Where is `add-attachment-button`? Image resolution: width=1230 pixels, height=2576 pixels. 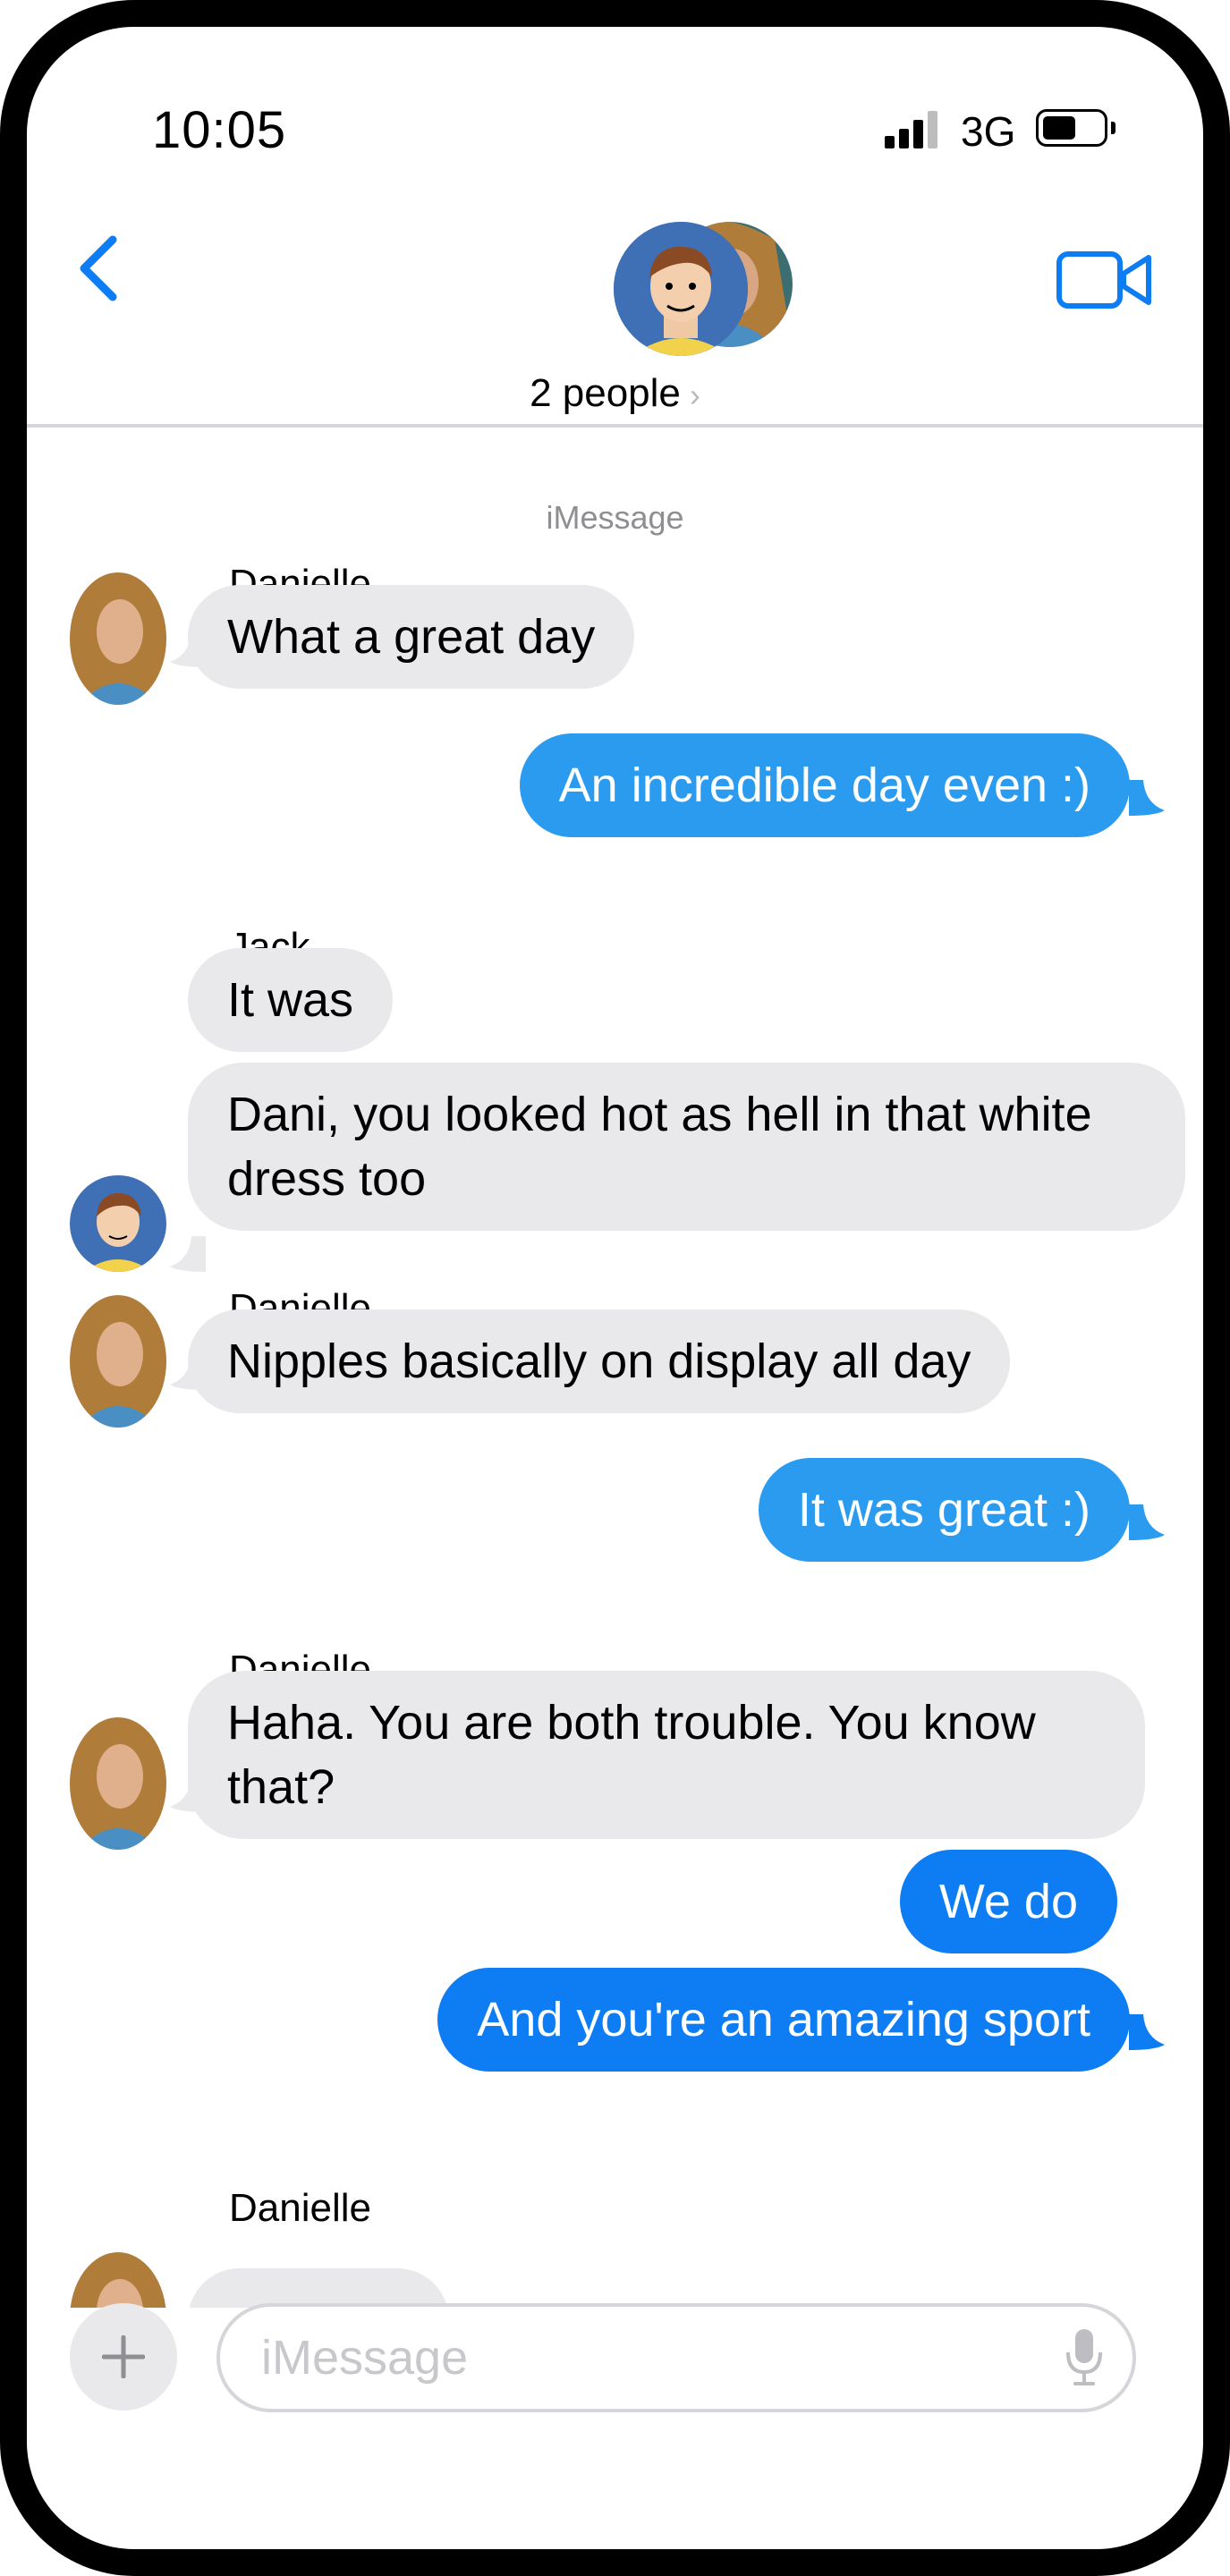
add-attachment-button is located at coordinates (123, 2357).